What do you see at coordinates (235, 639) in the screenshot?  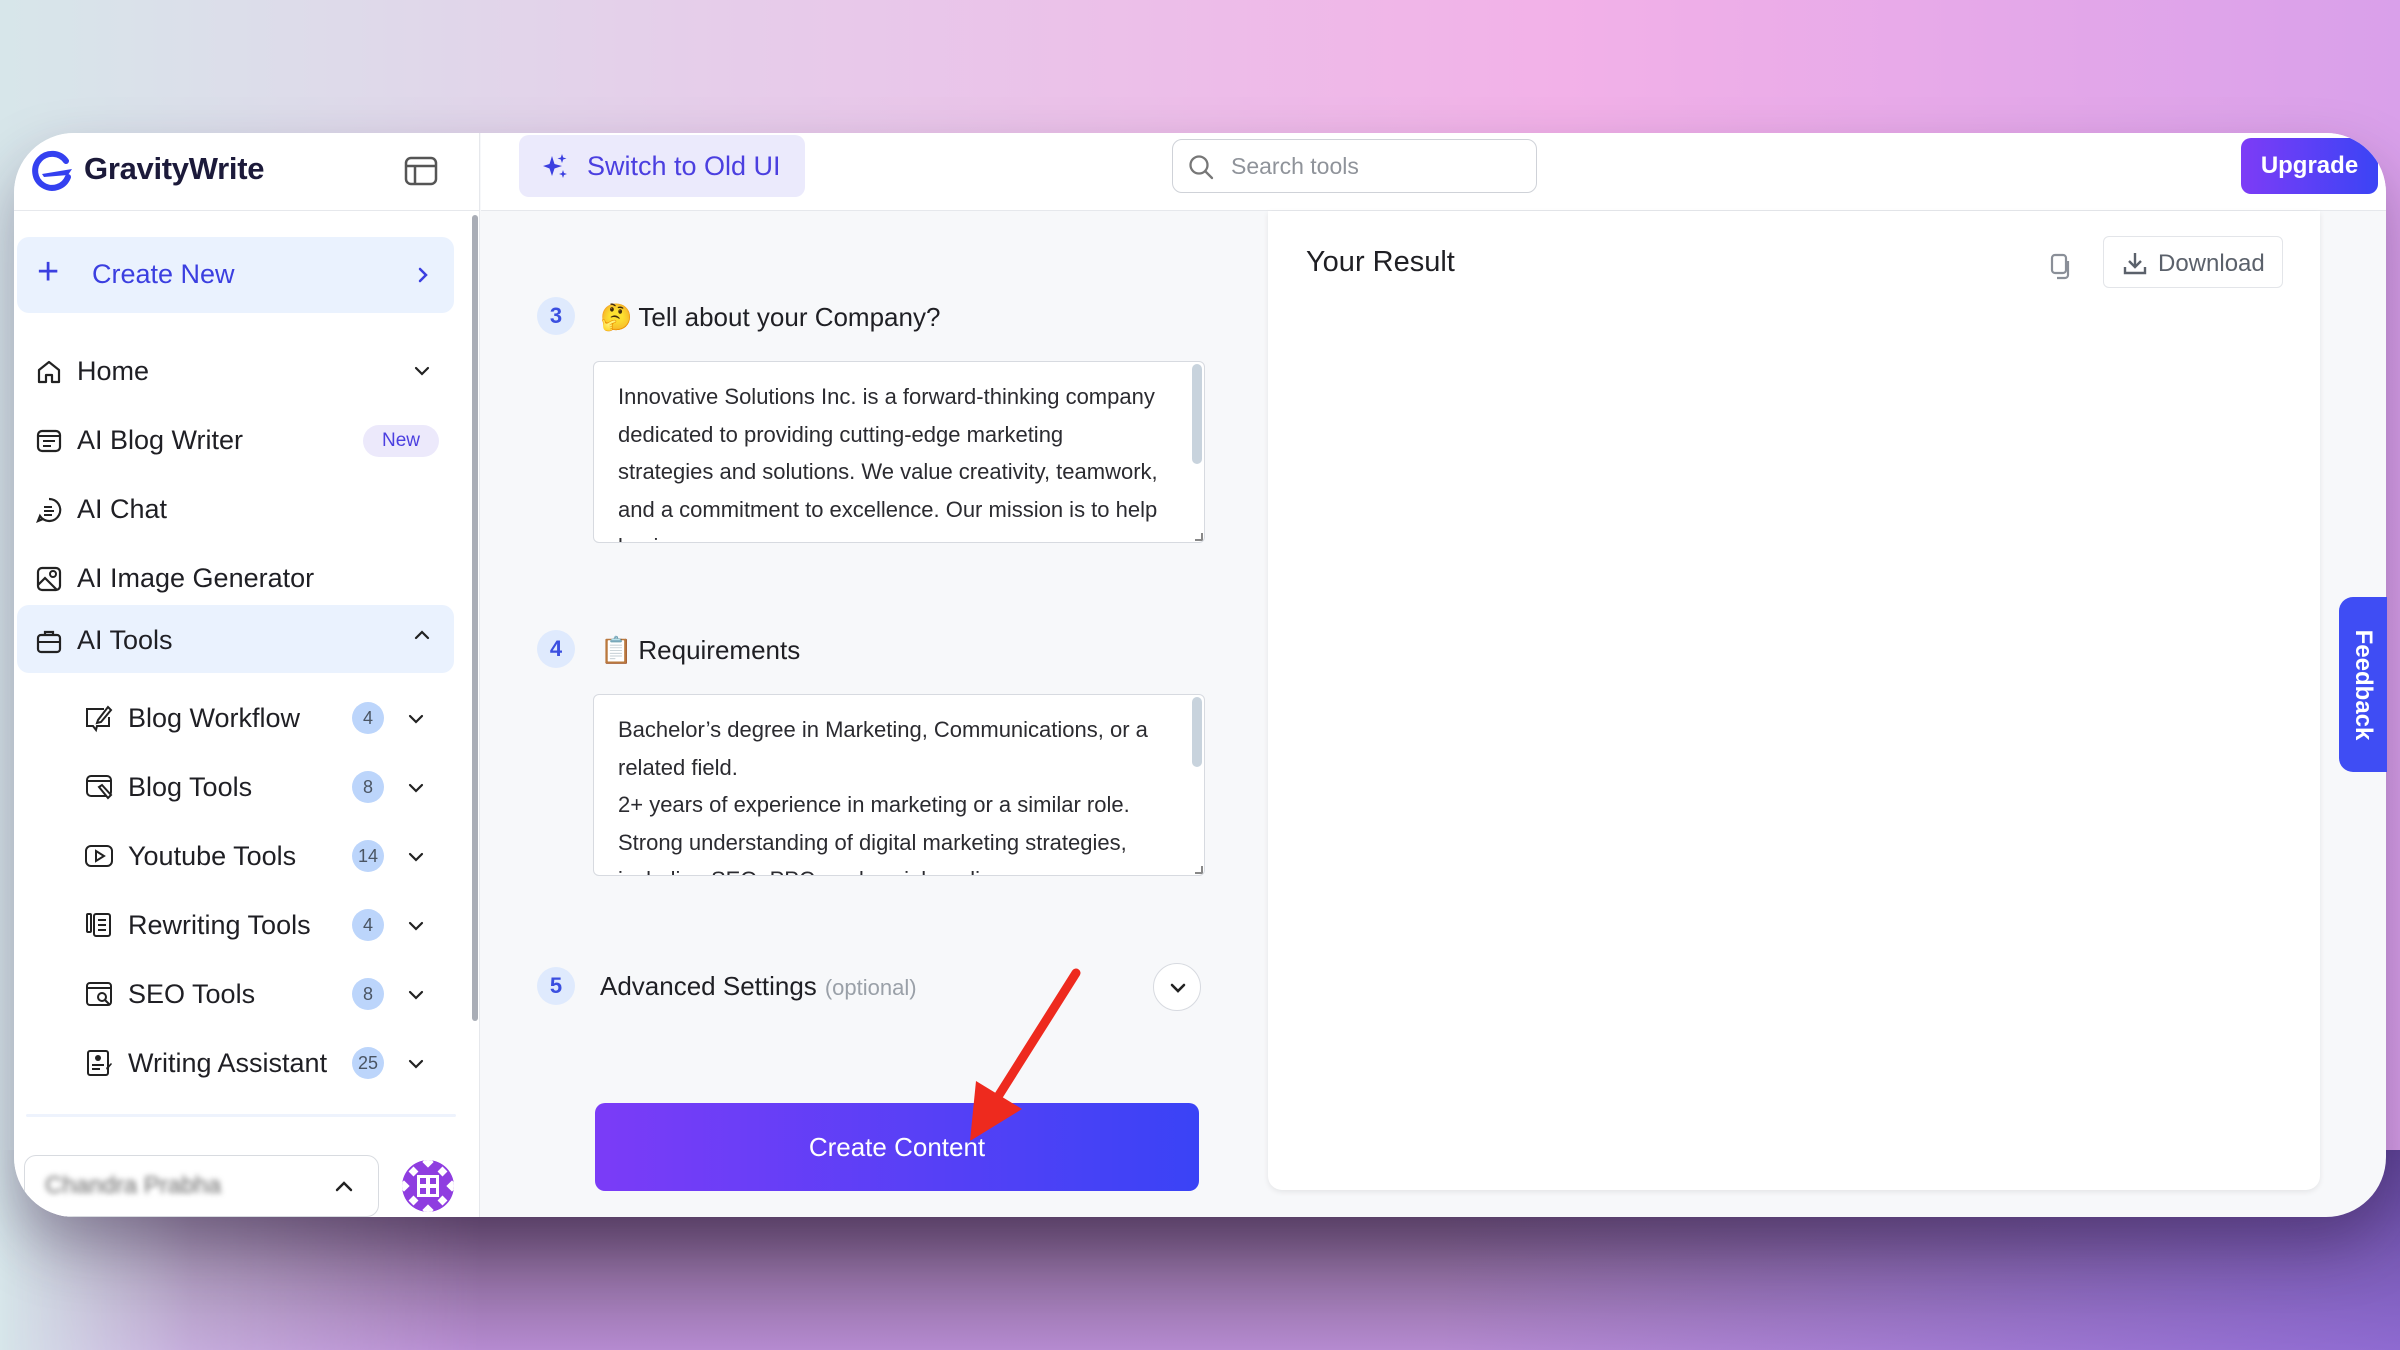 I see `sidebar-item-ai-tools: AI Tools` at bounding box center [235, 639].